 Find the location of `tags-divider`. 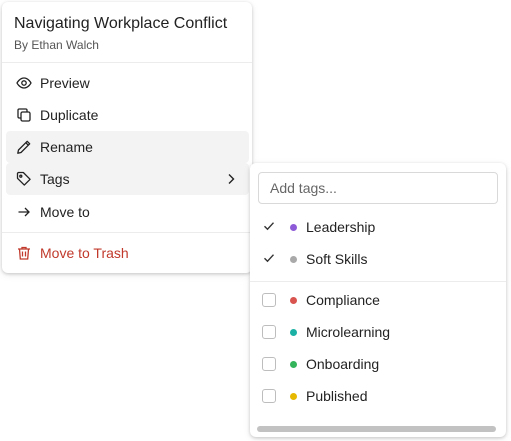

tags-divider is located at coordinates (378, 281).